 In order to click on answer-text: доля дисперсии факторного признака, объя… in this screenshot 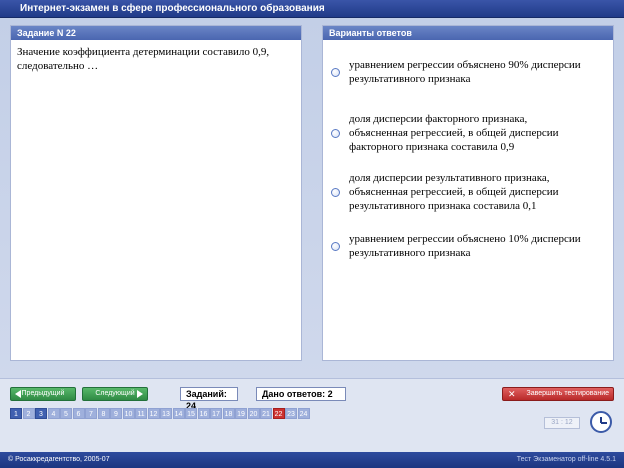, I will do `click(453, 133)`.